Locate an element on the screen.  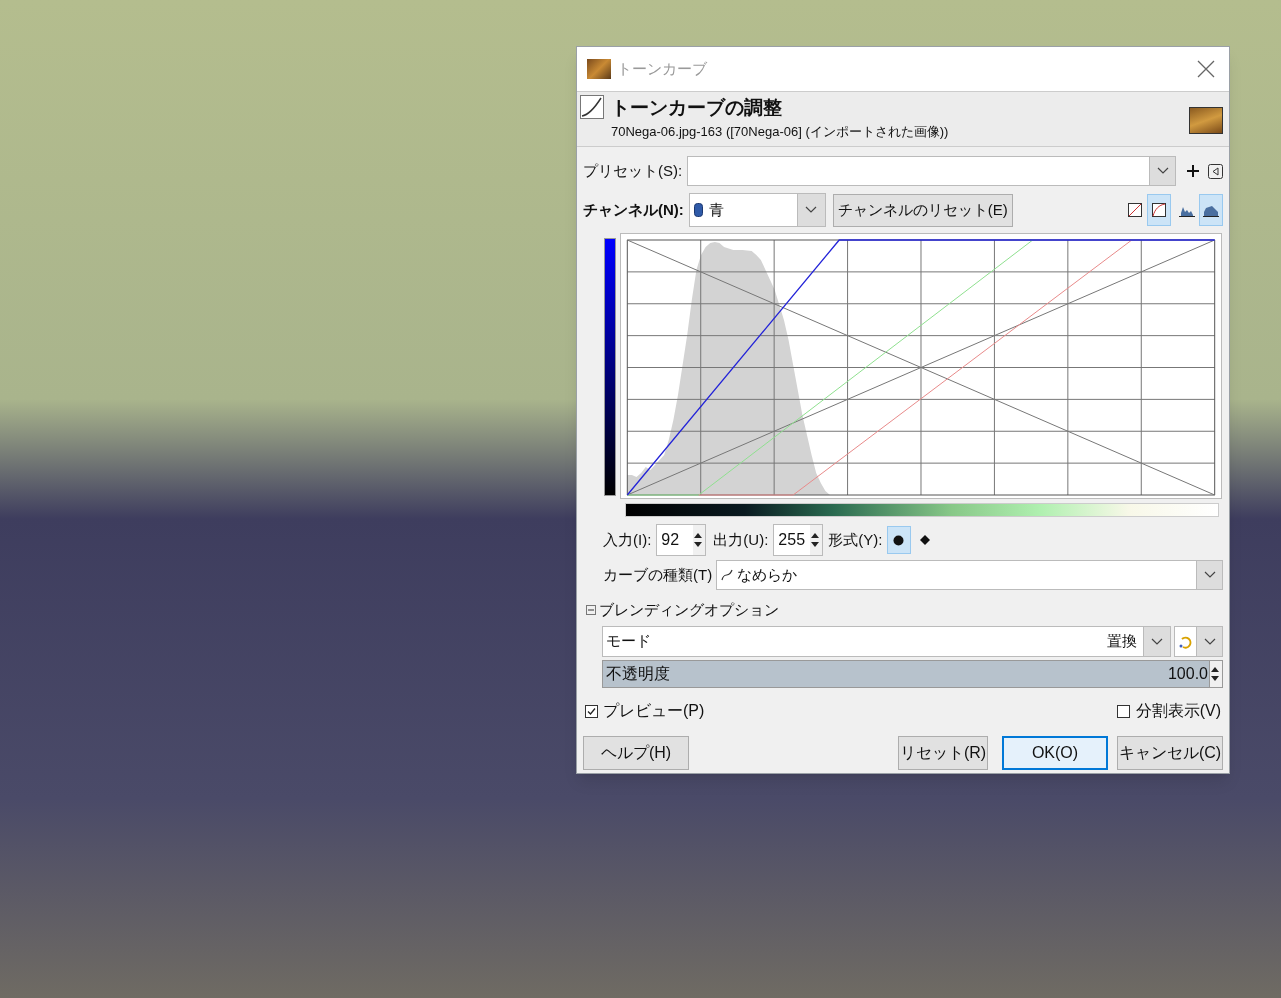
menu-icon is located at coordinates (1215, 171).